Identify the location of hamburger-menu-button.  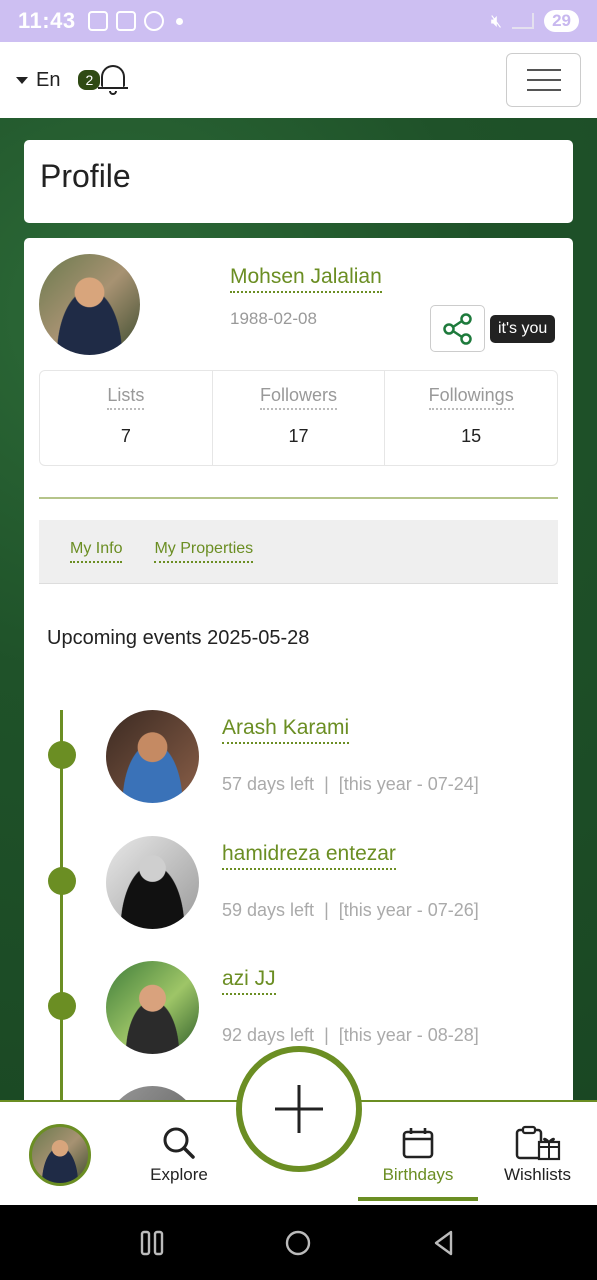
(543, 80).